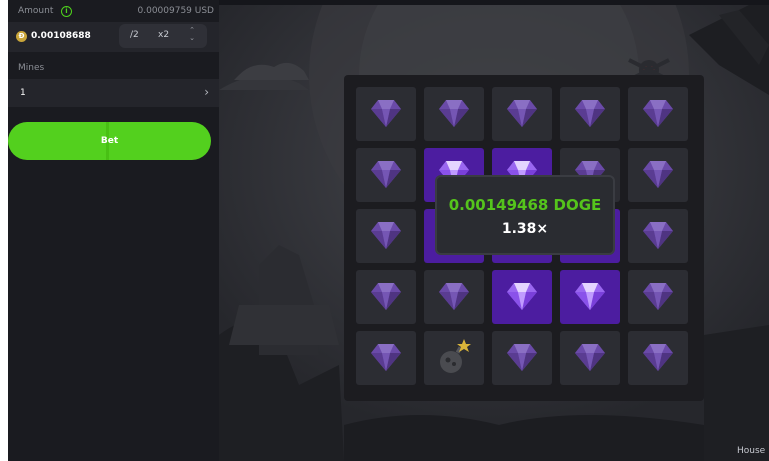 The width and height of the screenshot is (769, 461). What do you see at coordinates (23, 93) in the screenshot?
I see `mines-value: 1` at bounding box center [23, 93].